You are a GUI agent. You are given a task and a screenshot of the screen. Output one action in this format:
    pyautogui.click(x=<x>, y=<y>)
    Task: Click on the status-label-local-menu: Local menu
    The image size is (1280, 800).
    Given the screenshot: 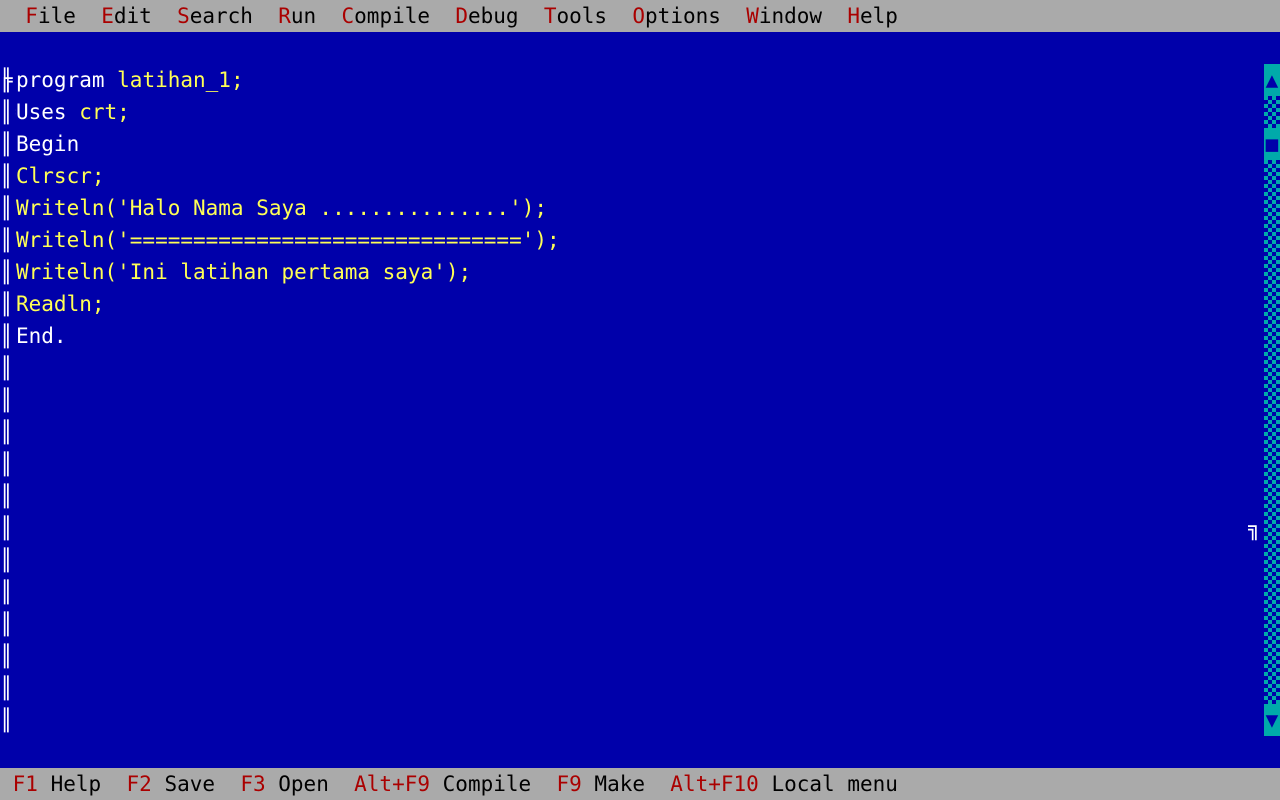 What is the action you would take?
    pyautogui.click(x=834, y=784)
    